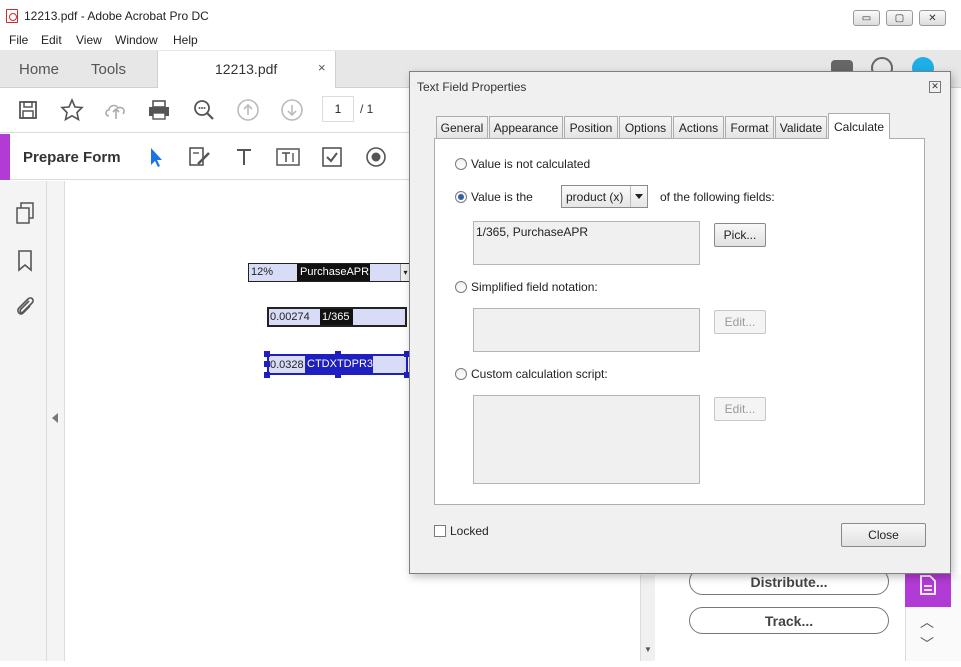 The width and height of the screenshot is (961, 667). Describe the element at coordinates (248, 110) in the screenshot. I see `previous-page-icon` at that location.